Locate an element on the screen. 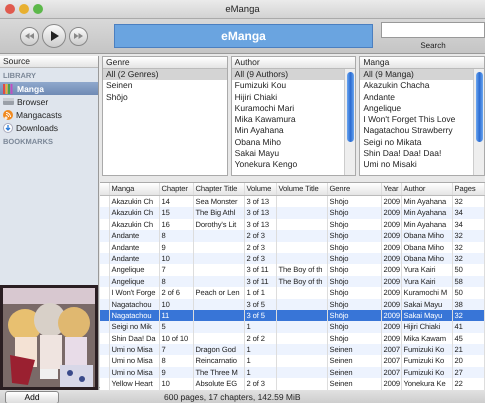 The width and height of the screenshot is (485, 403). download-icon is located at coordinates (8, 127).